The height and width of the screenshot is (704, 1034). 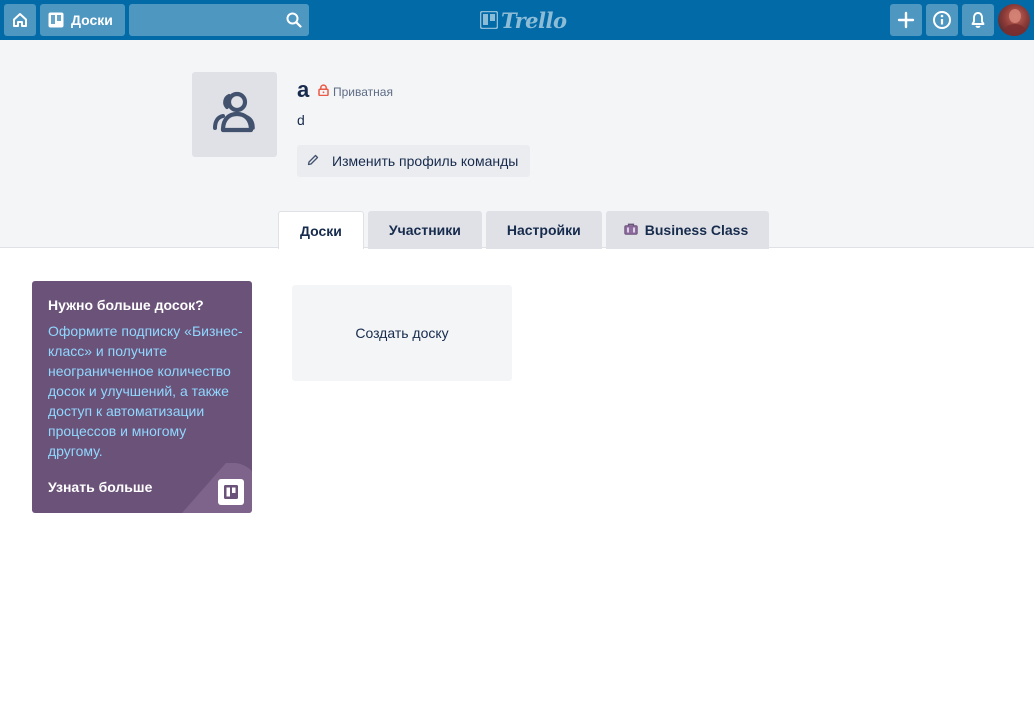 I want to click on plus-icon, so click(x=906, y=20).